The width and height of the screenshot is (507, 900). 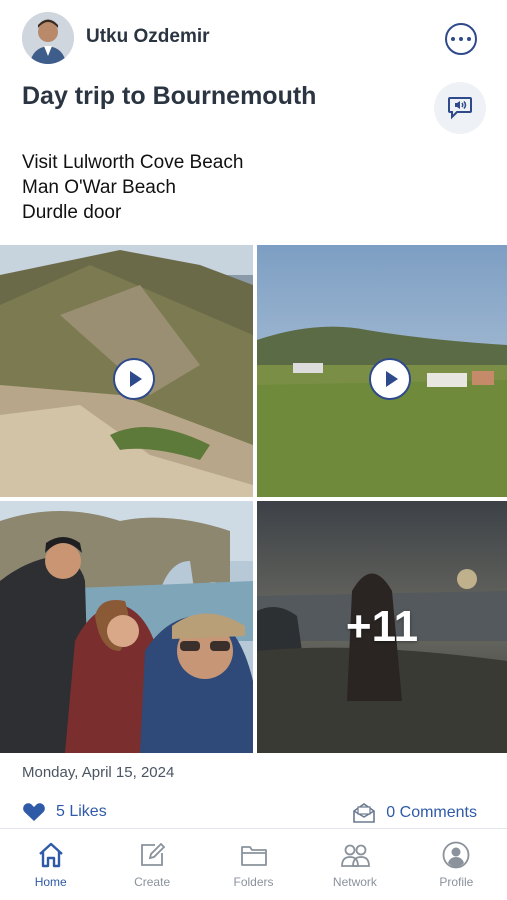 I want to click on media-tile-video-field, so click(x=382, y=371).